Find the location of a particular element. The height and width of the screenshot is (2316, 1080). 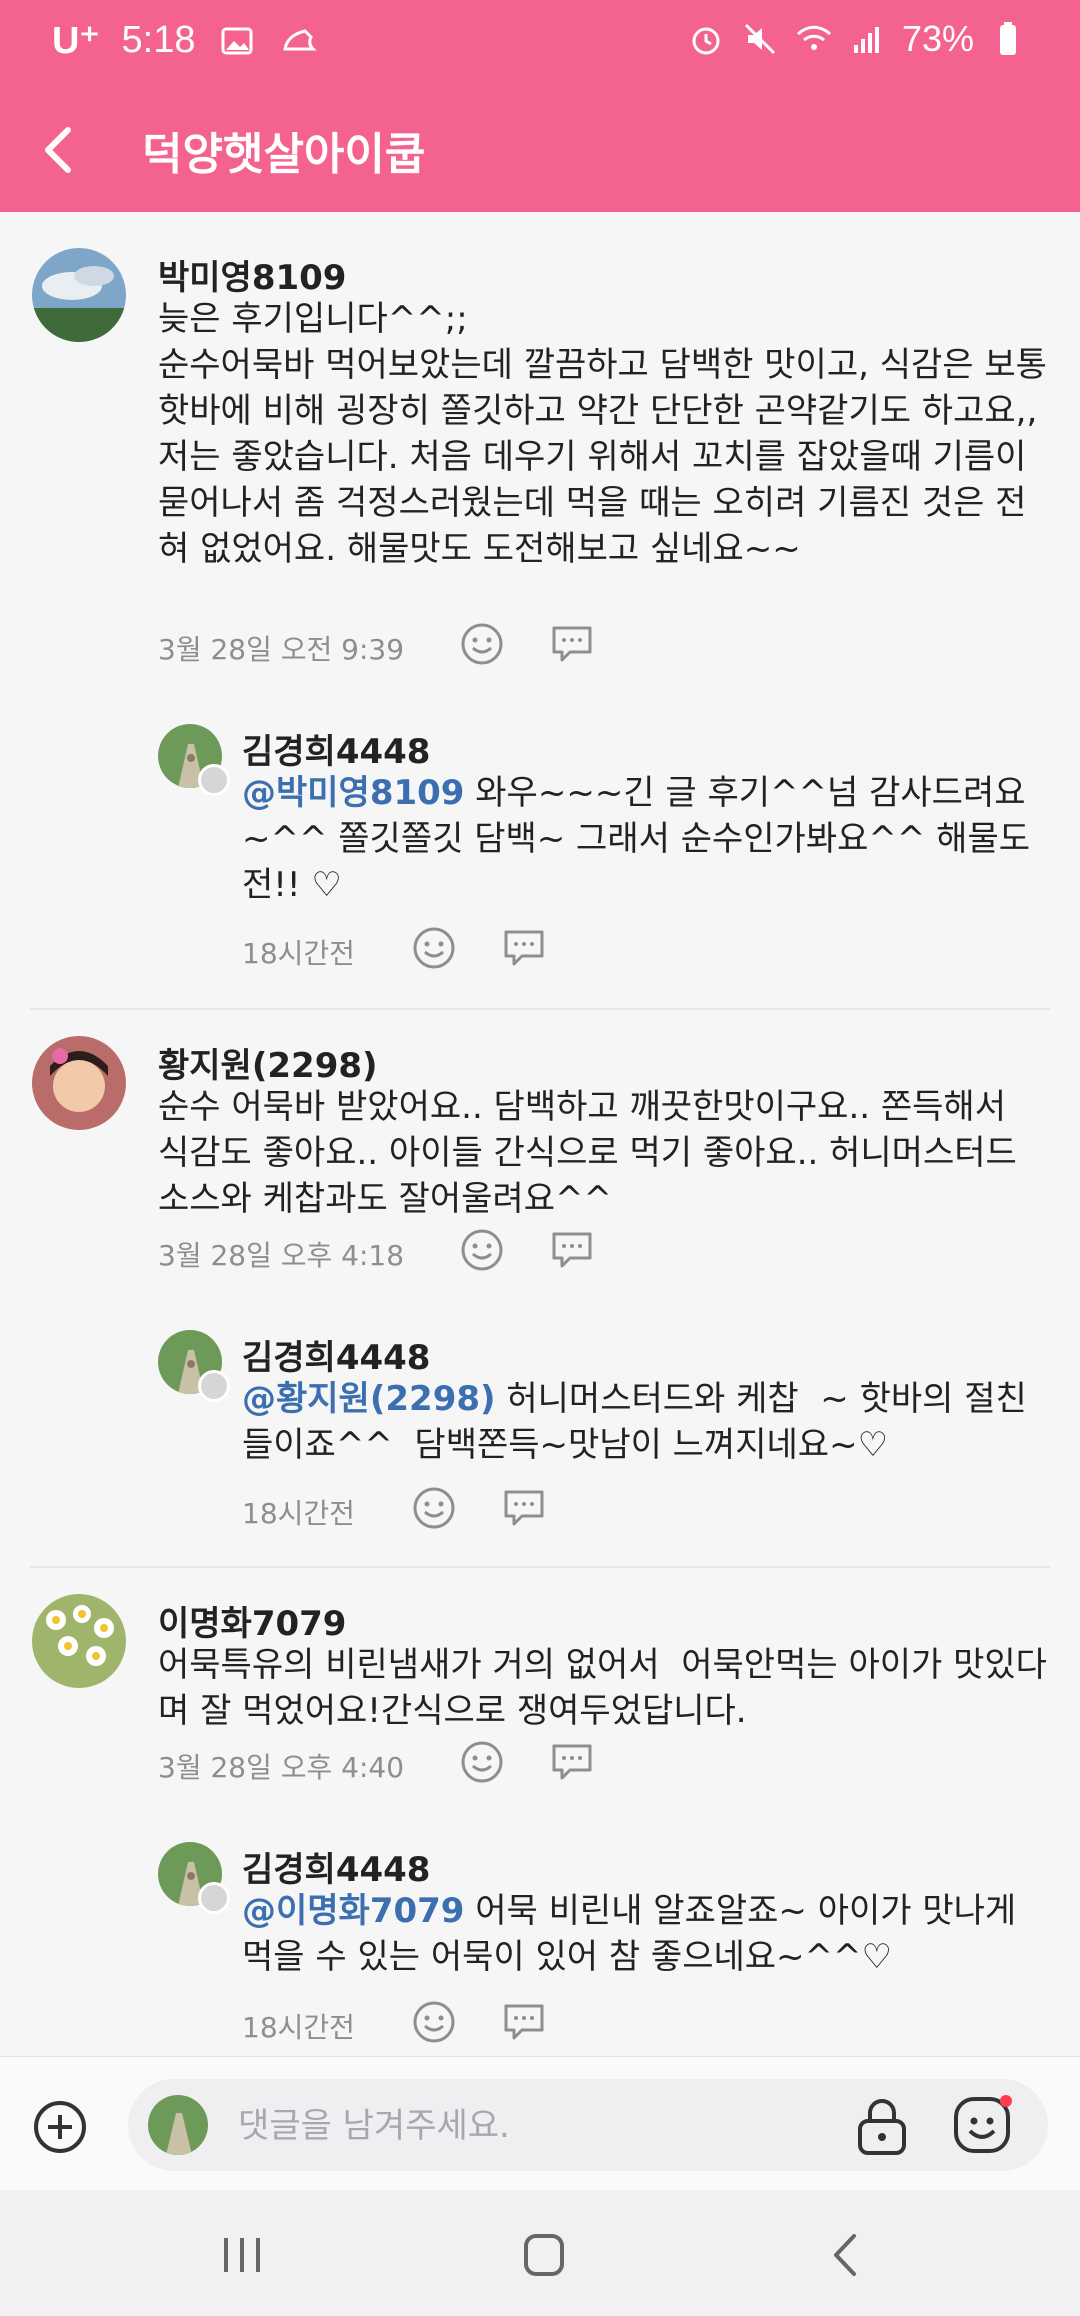

battery-icon is located at coordinates (1008, 38).